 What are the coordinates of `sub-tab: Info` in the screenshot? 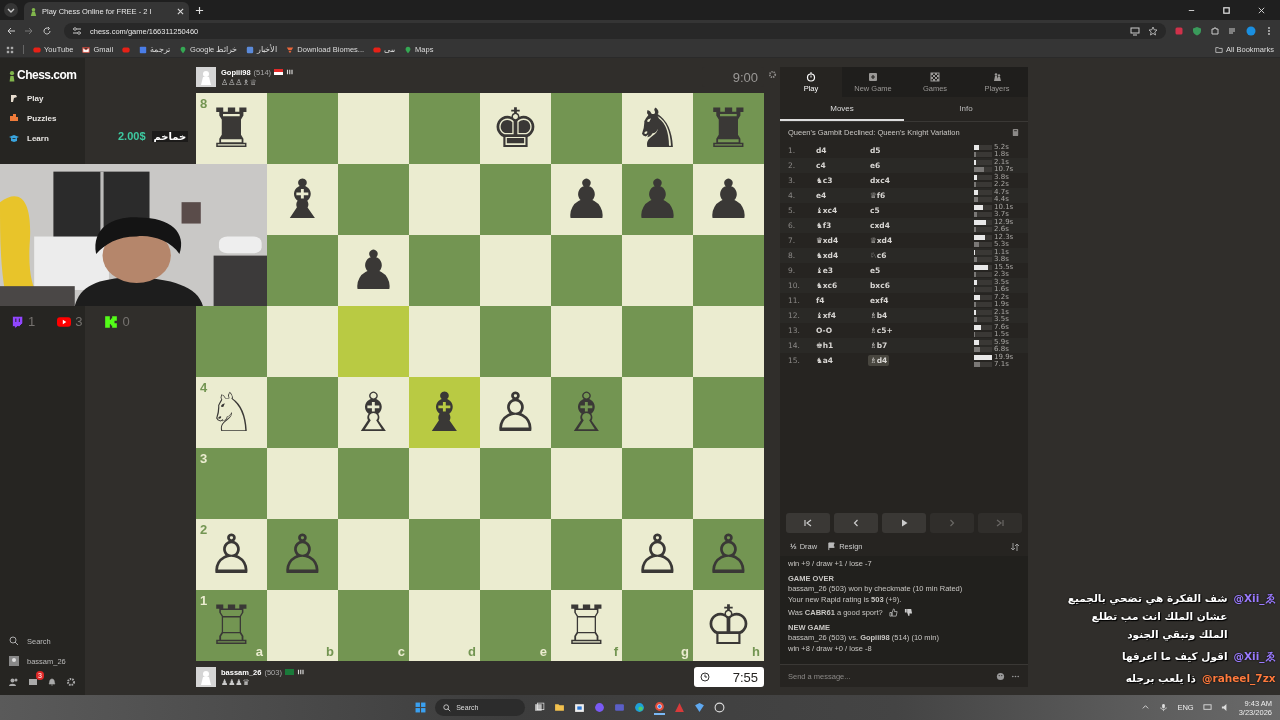 It's located at (966, 109).